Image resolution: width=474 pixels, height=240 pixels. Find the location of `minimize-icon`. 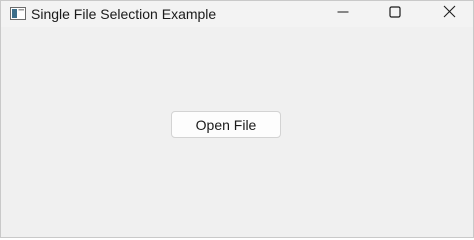

minimize-icon is located at coordinates (343, 14).